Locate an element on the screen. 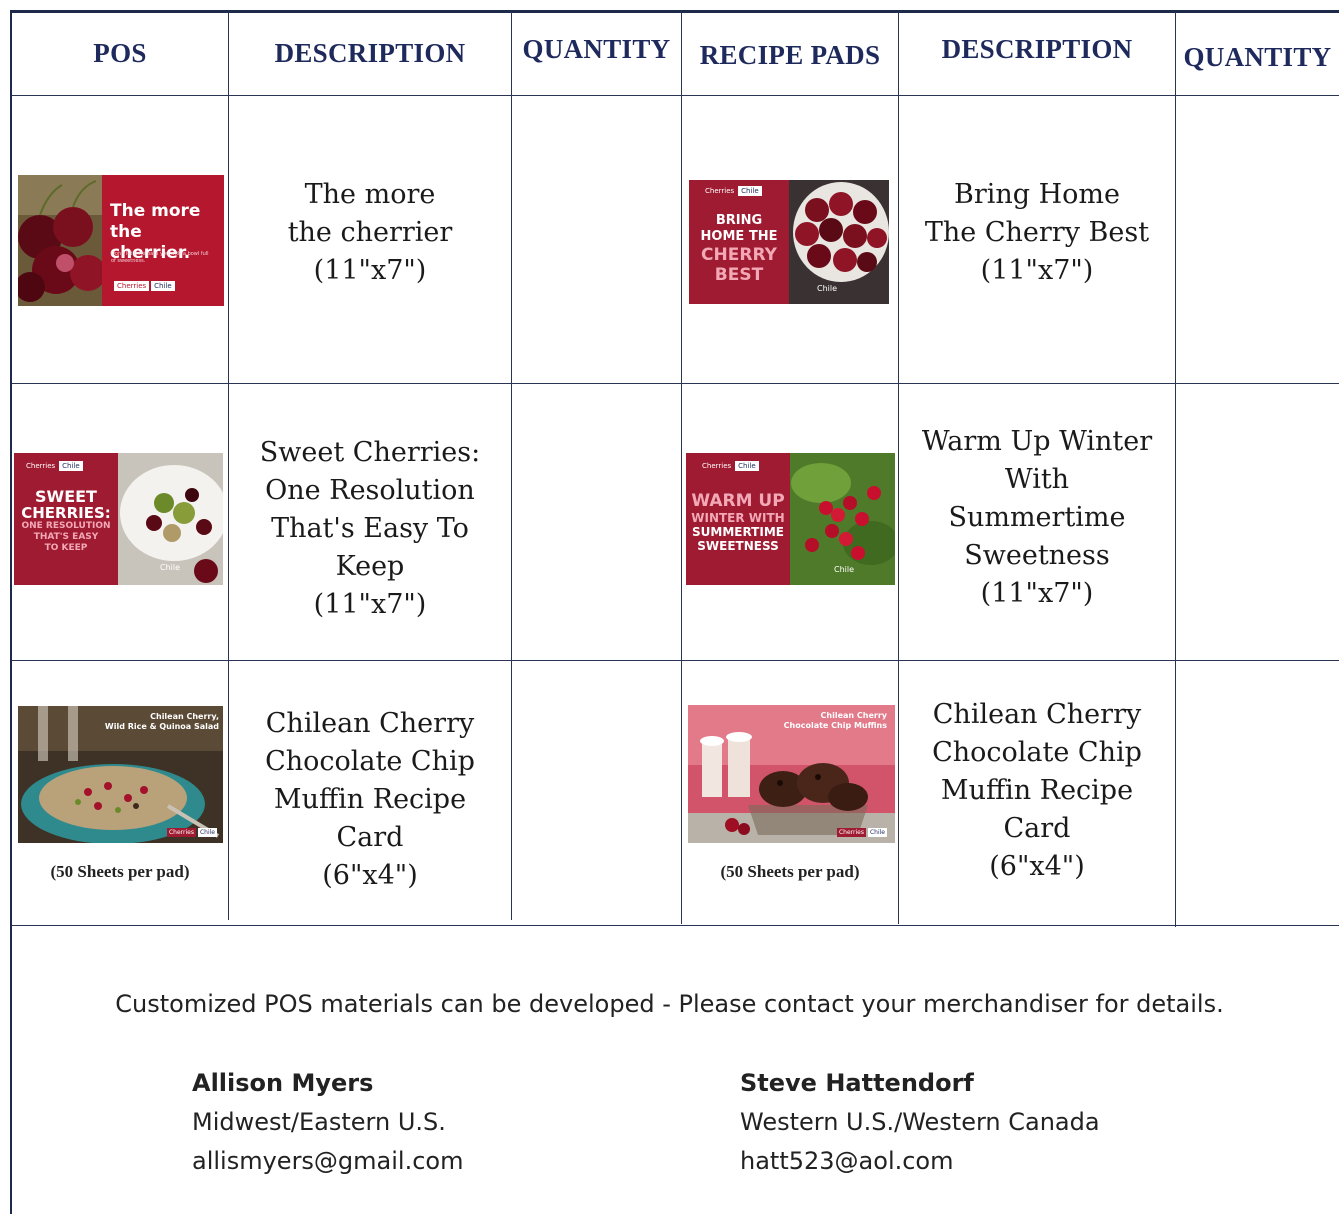 The width and height of the screenshot is (1339, 1214). header-recipe-pads: RECIPE PADS is located at coordinates (790, 54).